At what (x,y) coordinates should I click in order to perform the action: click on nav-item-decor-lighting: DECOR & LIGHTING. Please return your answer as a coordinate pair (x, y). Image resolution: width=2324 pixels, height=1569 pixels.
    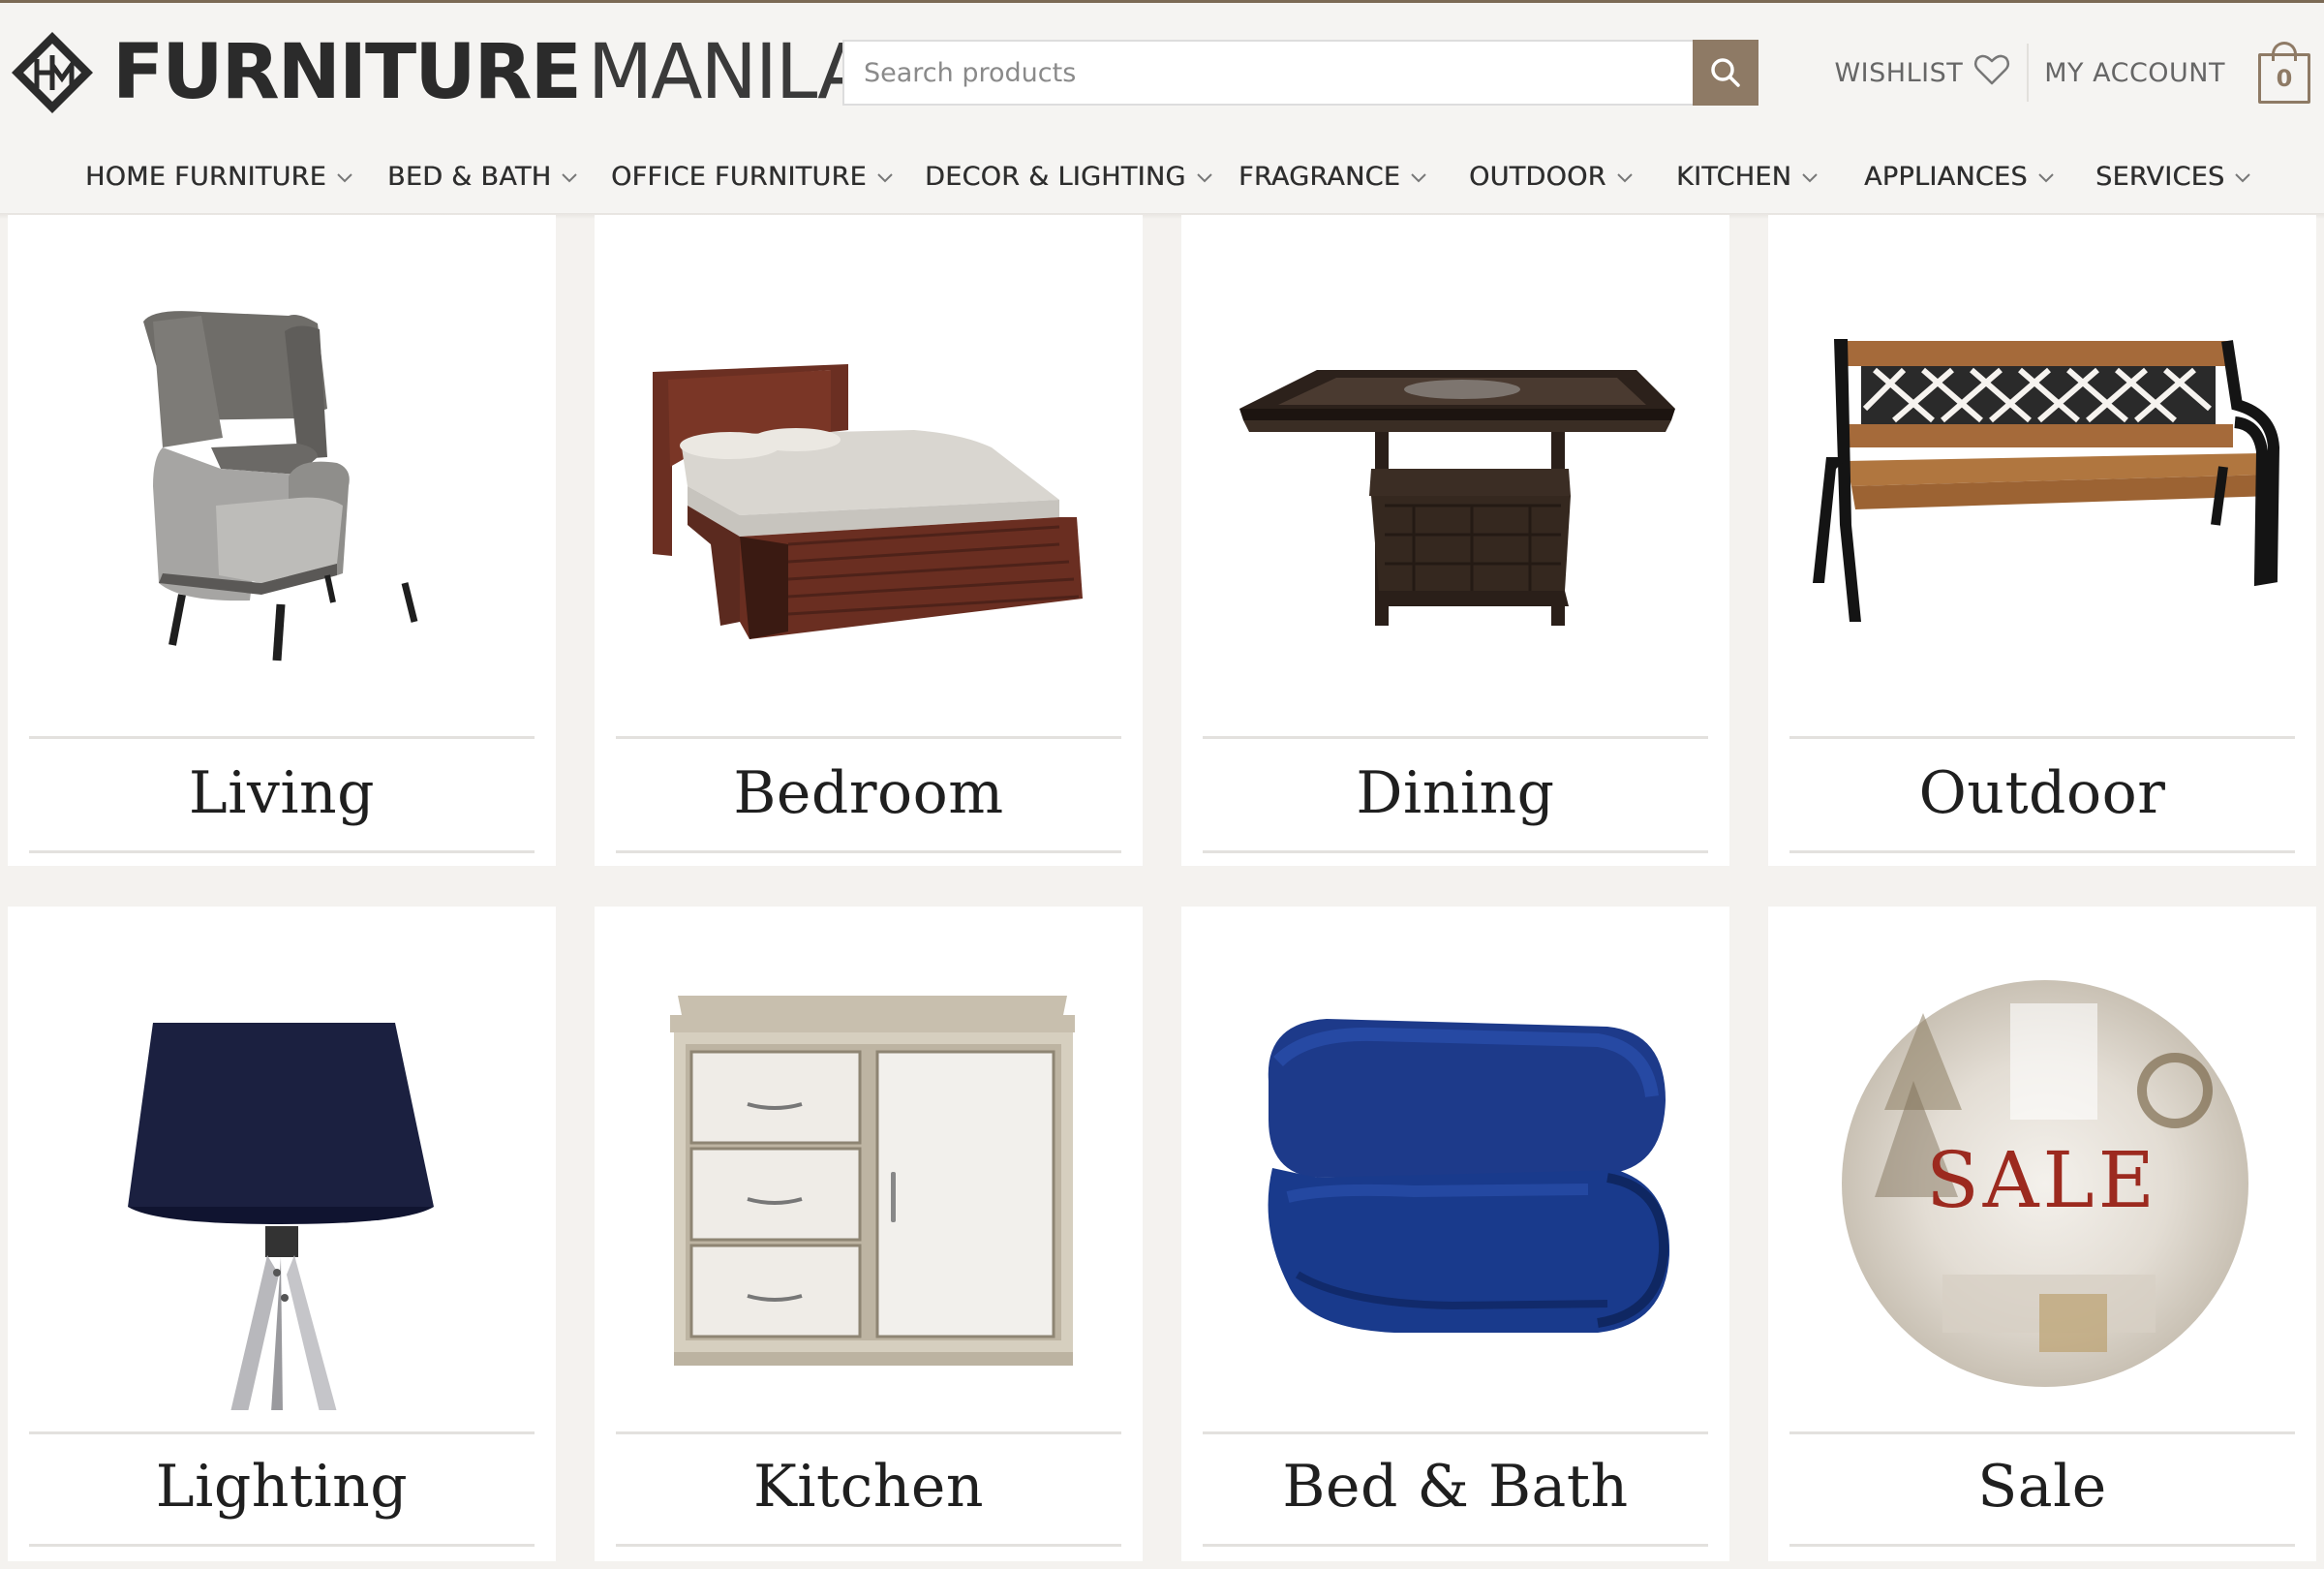
    Looking at the image, I should click on (1069, 177).